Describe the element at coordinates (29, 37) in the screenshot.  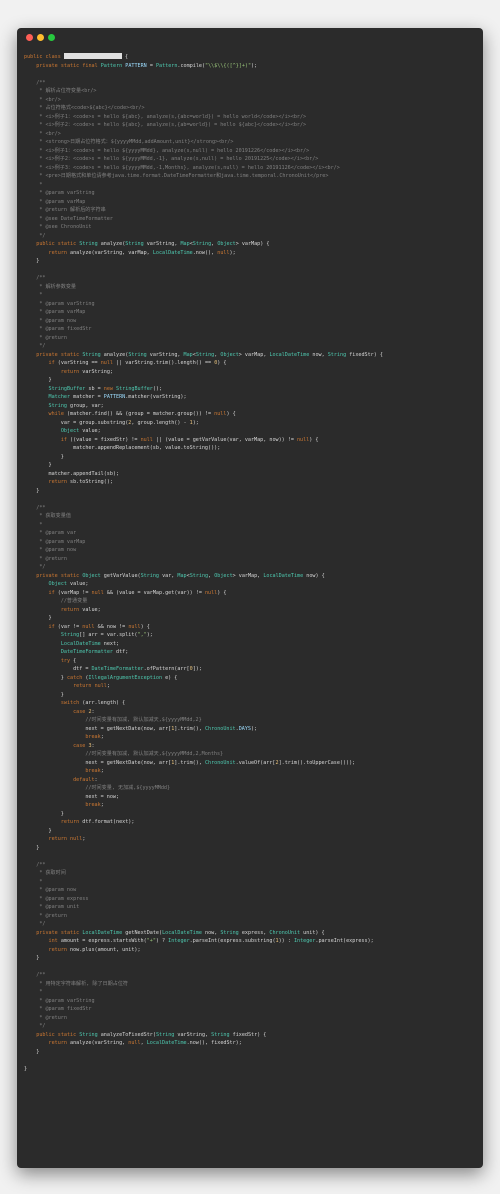
I see `close-dot-icon` at that location.